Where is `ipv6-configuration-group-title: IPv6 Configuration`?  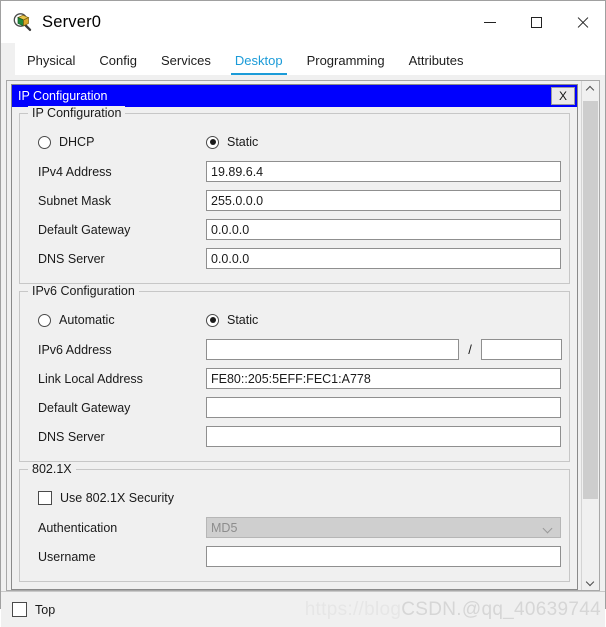 ipv6-configuration-group-title: IPv6 Configuration is located at coordinates (83, 291).